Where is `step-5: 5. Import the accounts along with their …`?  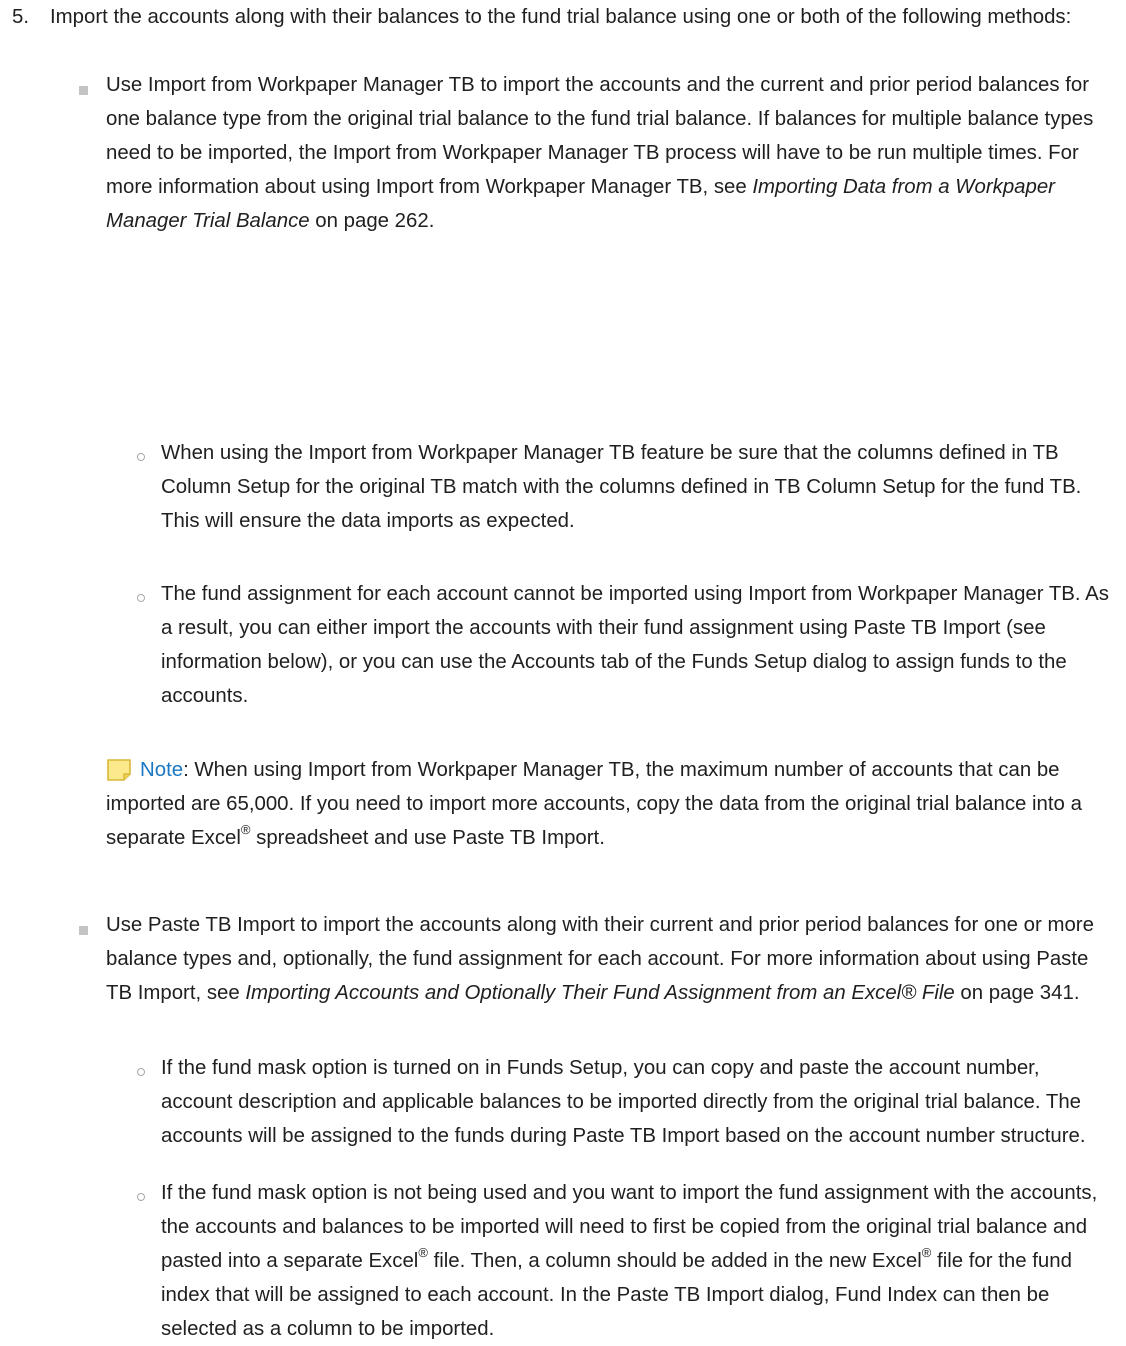
step-5: 5. Import the accounts along with their … is located at coordinates (562, 17).